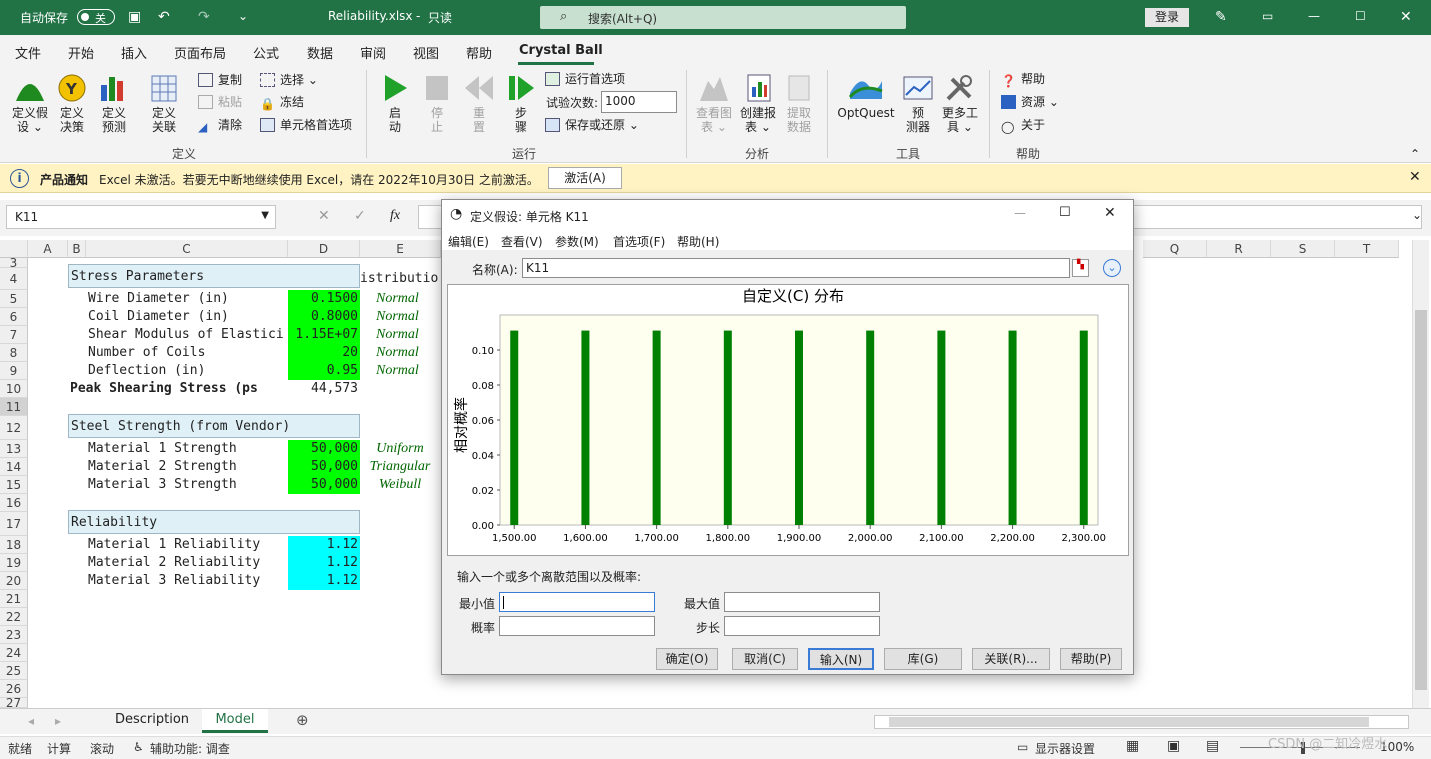  What do you see at coordinates (220, 102) in the screenshot?
I see `paste-button: 粘贴` at bounding box center [220, 102].